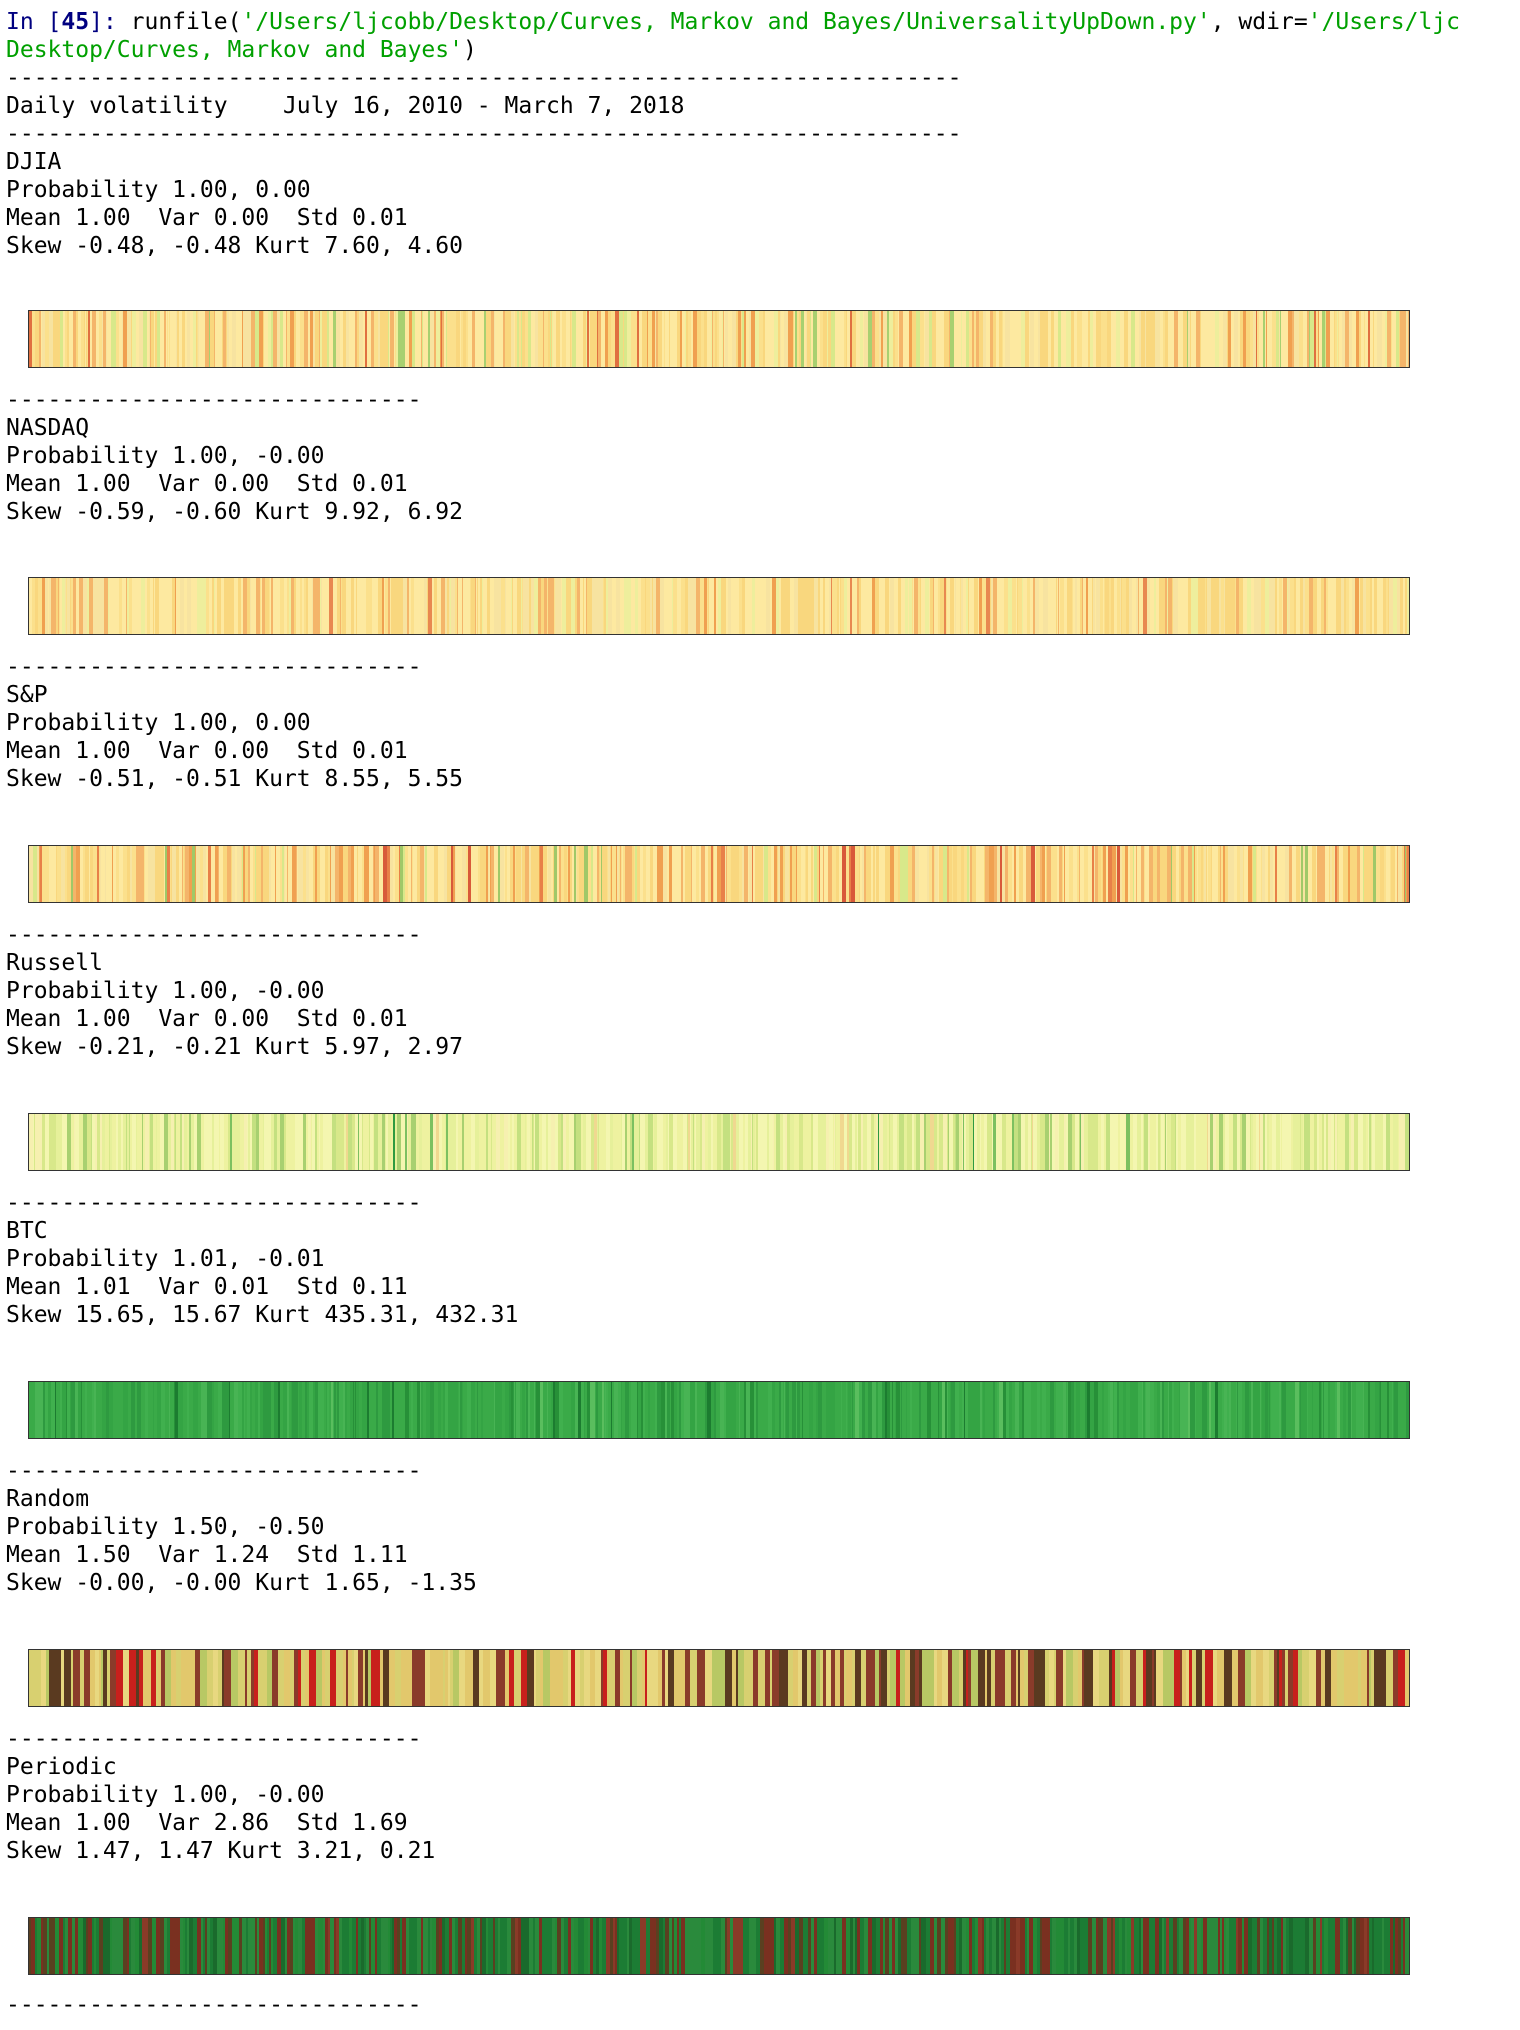  What do you see at coordinates (61, 1767) in the screenshot?
I see `section-name: Periodic` at bounding box center [61, 1767].